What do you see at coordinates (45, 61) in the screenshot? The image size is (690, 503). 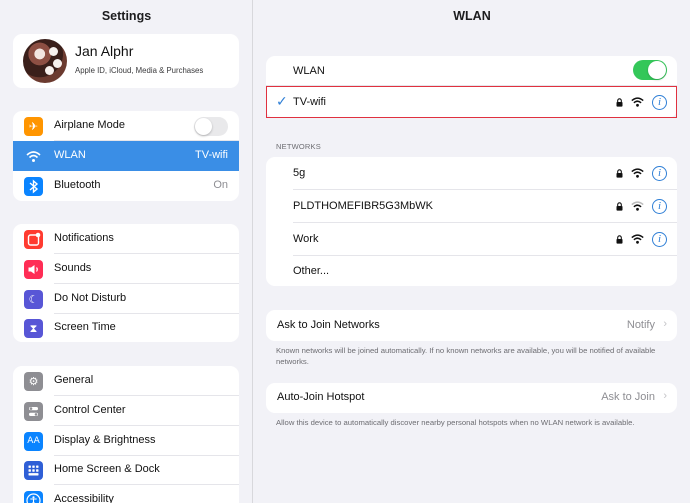 I see `avatar` at bounding box center [45, 61].